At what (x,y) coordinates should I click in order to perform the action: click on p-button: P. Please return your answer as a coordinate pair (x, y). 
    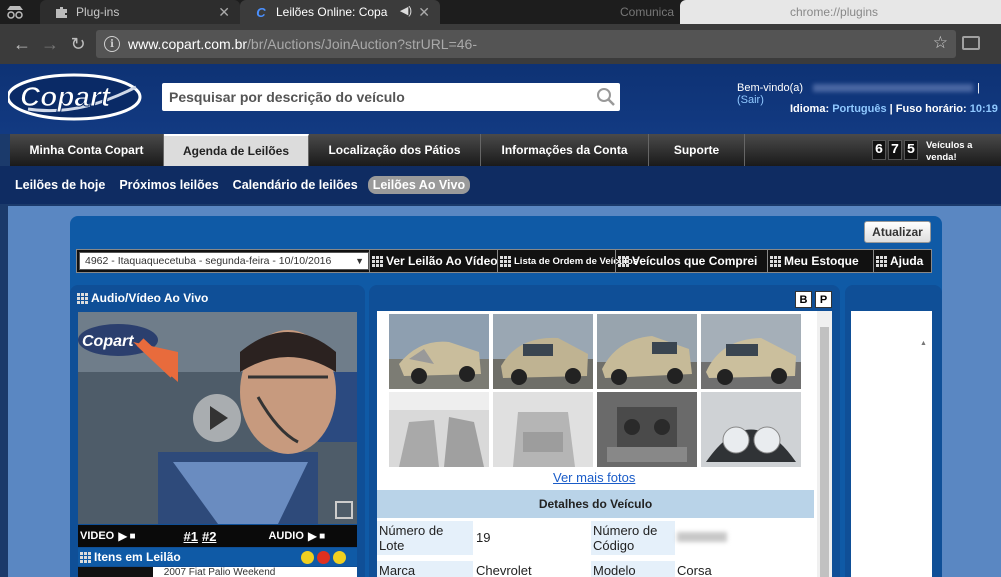
    Looking at the image, I should click on (823, 299).